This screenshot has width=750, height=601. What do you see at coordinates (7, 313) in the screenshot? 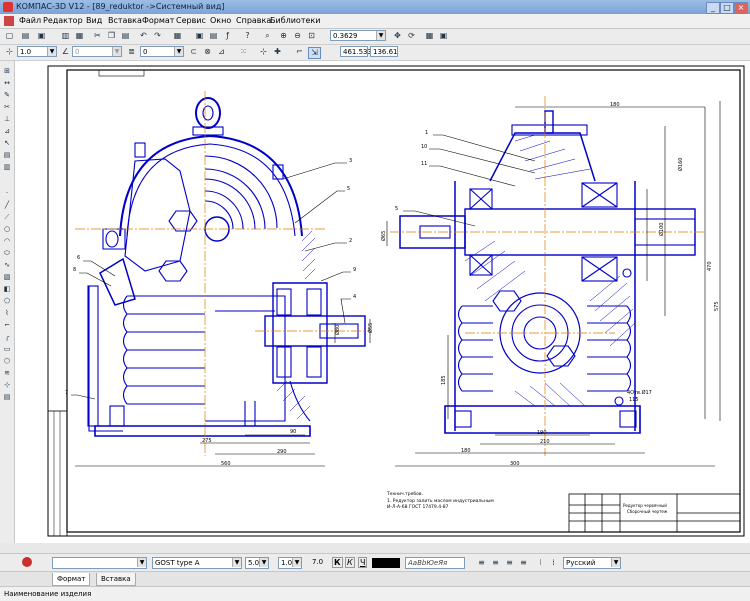
I see `polyline-icon: ⌇` at bounding box center [7, 313].